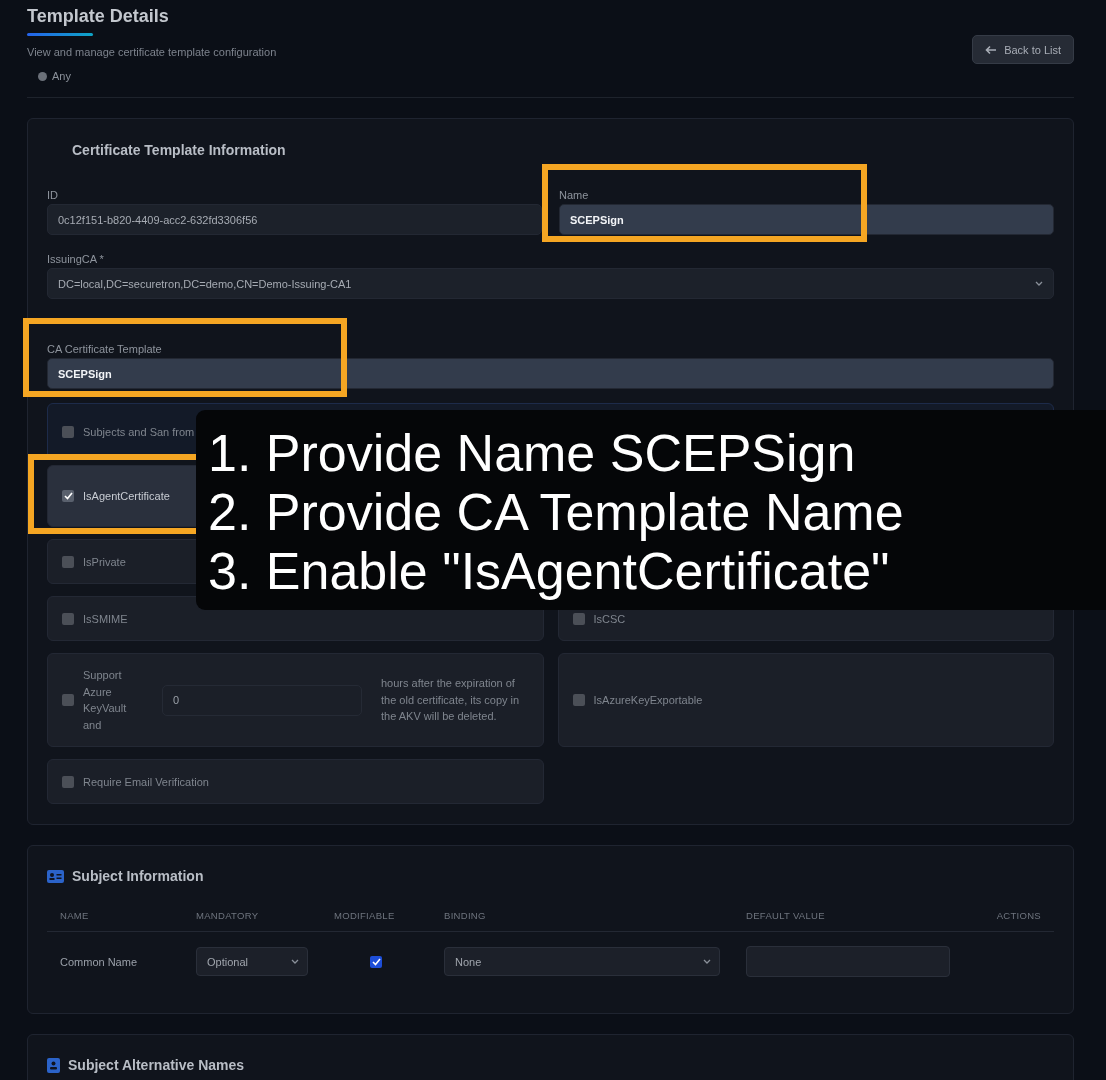 The width and height of the screenshot is (1106, 1080). What do you see at coordinates (139, 431) in the screenshot?
I see `option-label: Subjects and San from` at bounding box center [139, 431].